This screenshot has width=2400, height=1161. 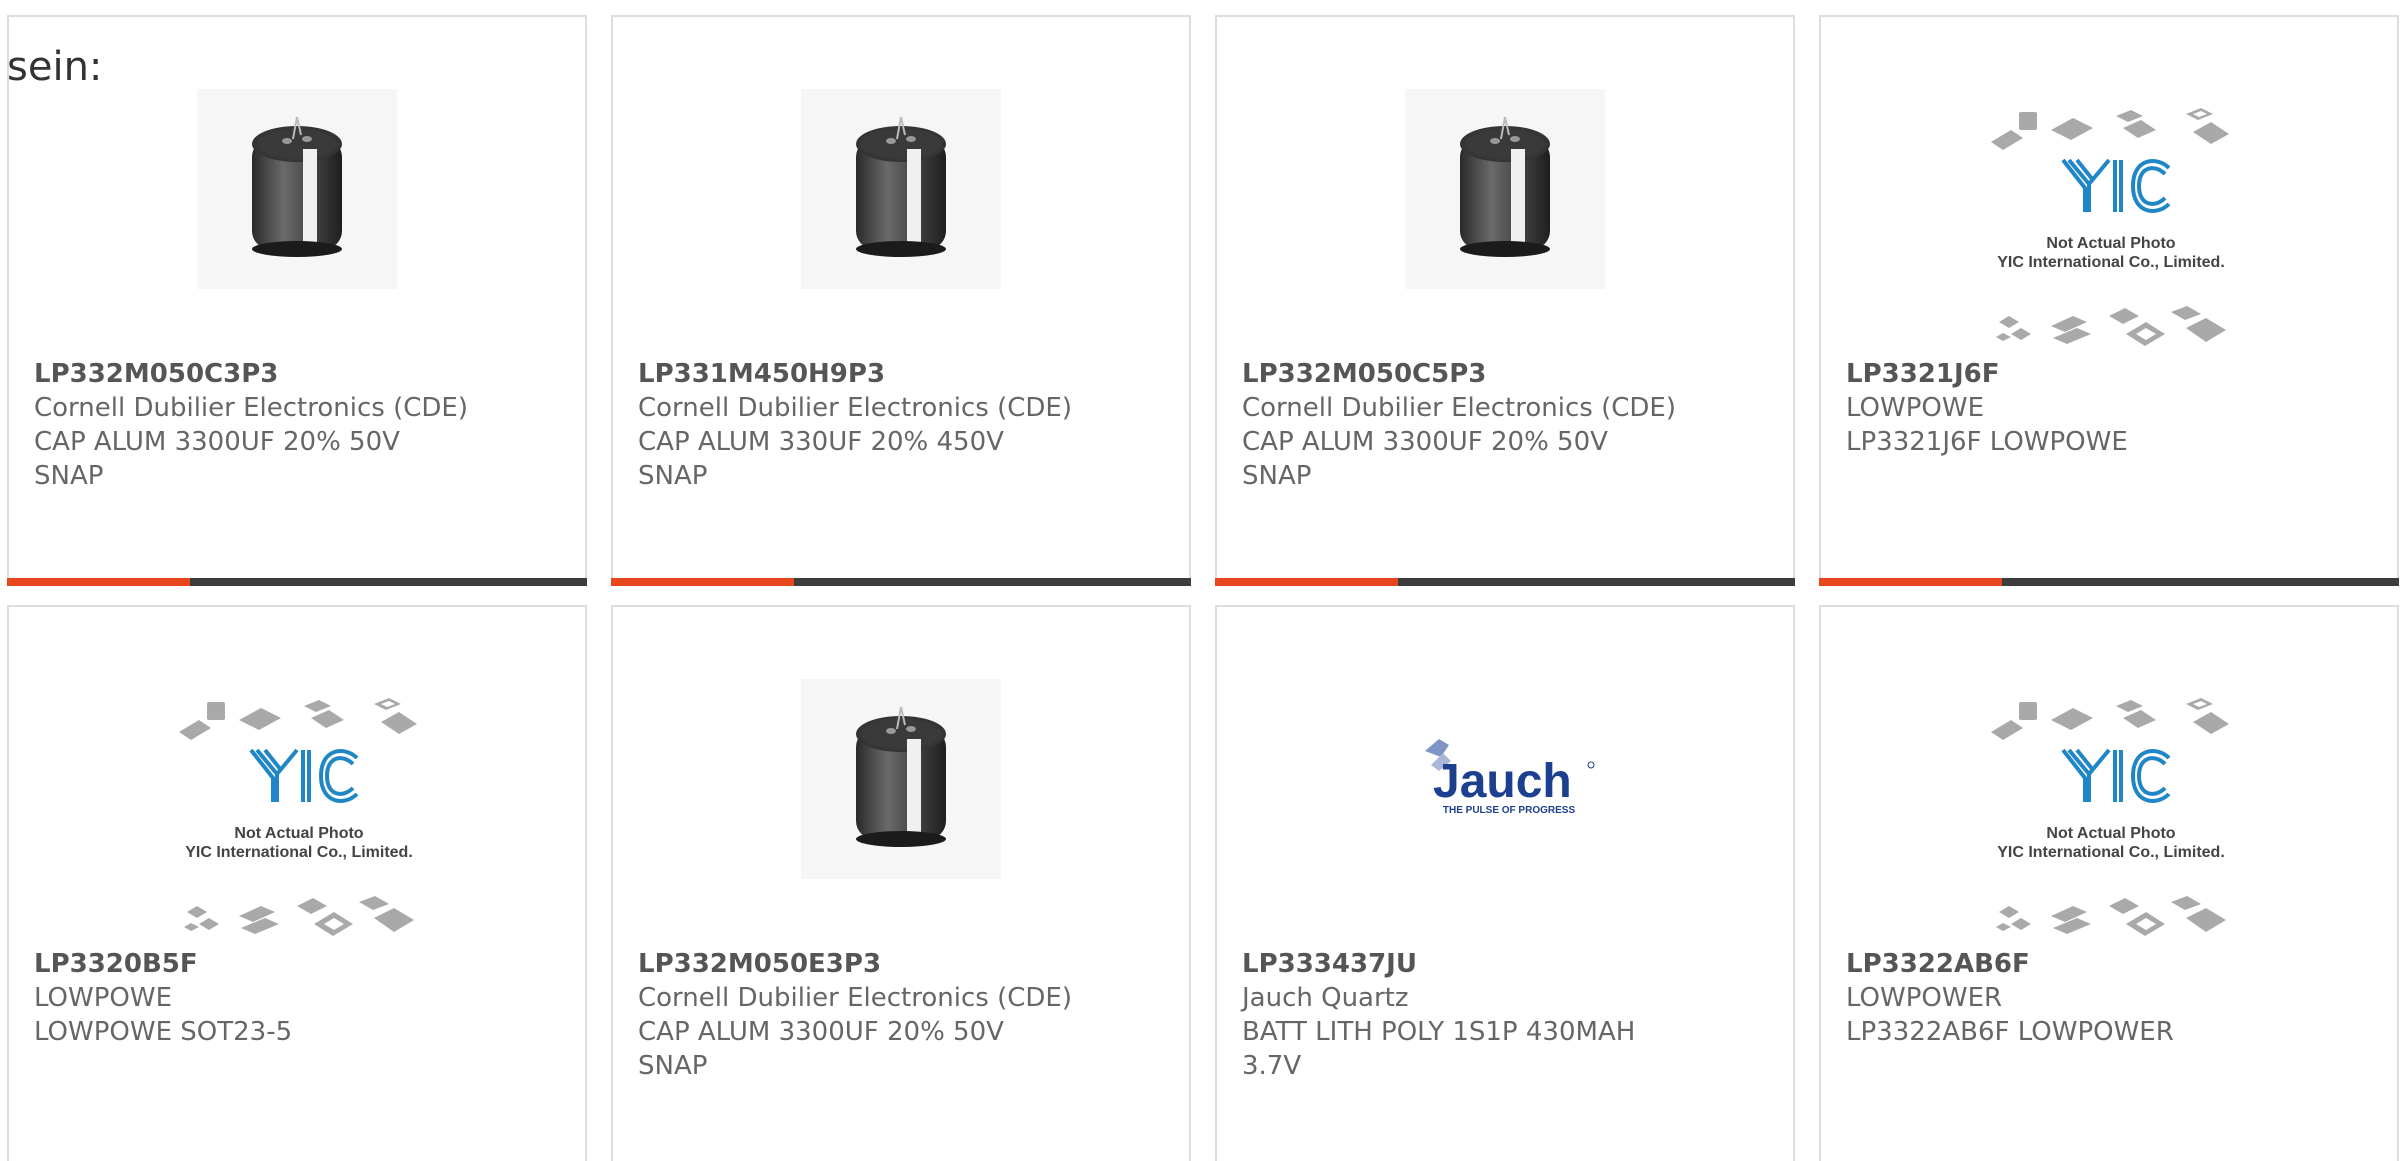 I want to click on jauch-logo-icon: Jauch THE PULSE OF PROGRESS, so click(x=1510, y=777).